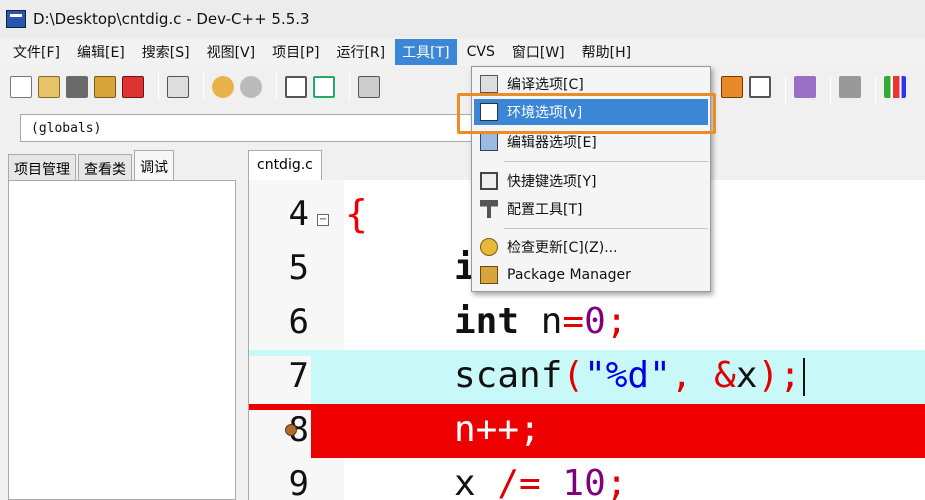 Image resolution: width=925 pixels, height=500 pixels. What do you see at coordinates (166, 52) in the screenshot?
I see `menu-search: 搜索[S]` at bounding box center [166, 52].